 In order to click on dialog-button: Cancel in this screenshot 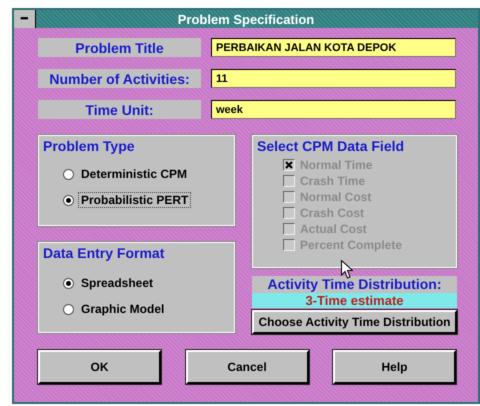, I will do `click(247, 367)`.